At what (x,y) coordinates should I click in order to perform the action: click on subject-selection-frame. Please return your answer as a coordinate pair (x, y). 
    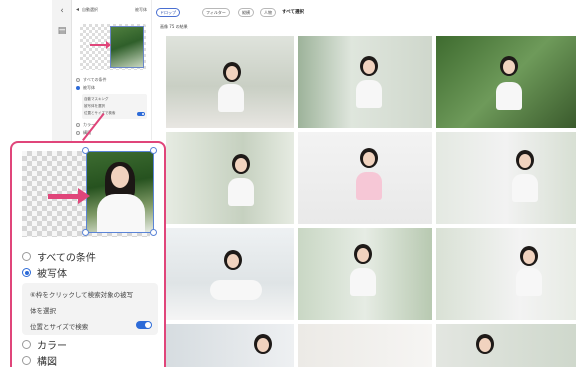
    Looking at the image, I should click on (120, 192).